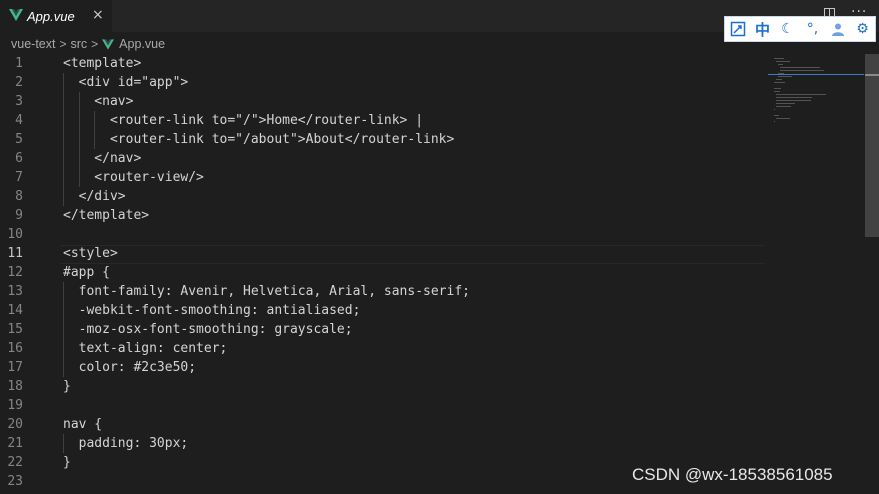 The width and height of the screenshot is (879, 494). What do you see at coordinates (812, 29) in the screenshot?
I see `punctuation-icon: °,` at bounding box center [812, 29].